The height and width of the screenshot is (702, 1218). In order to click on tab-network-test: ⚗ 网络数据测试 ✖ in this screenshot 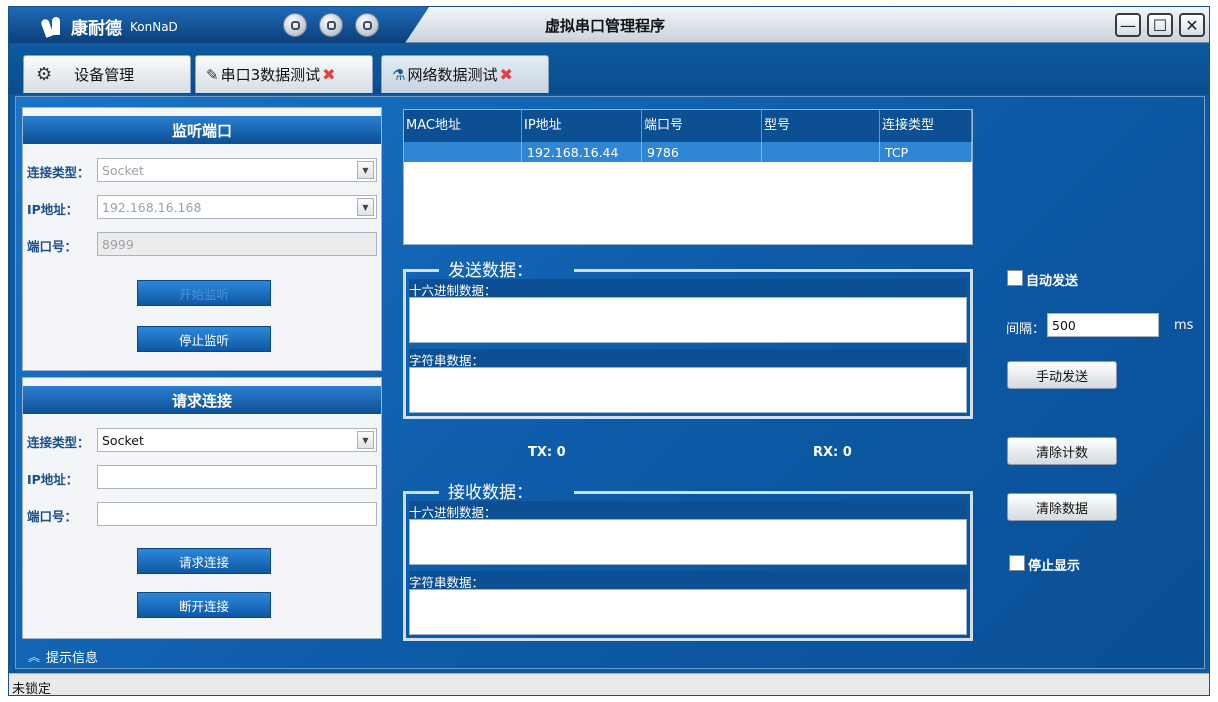, I will do `click(465, 74)`.